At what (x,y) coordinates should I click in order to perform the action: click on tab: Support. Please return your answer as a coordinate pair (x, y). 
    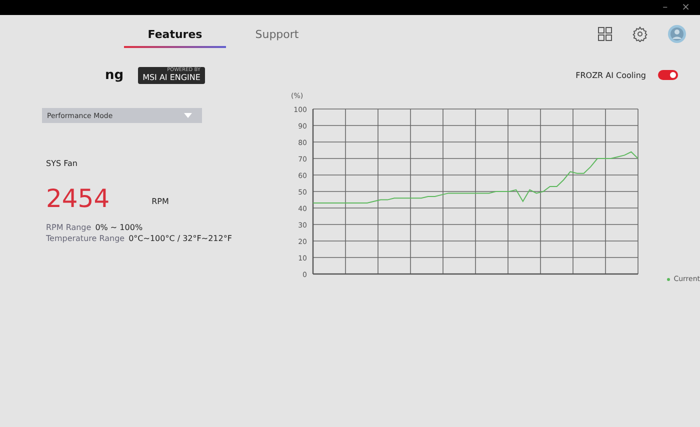
    Looking at the image, I should click on (277, 34).